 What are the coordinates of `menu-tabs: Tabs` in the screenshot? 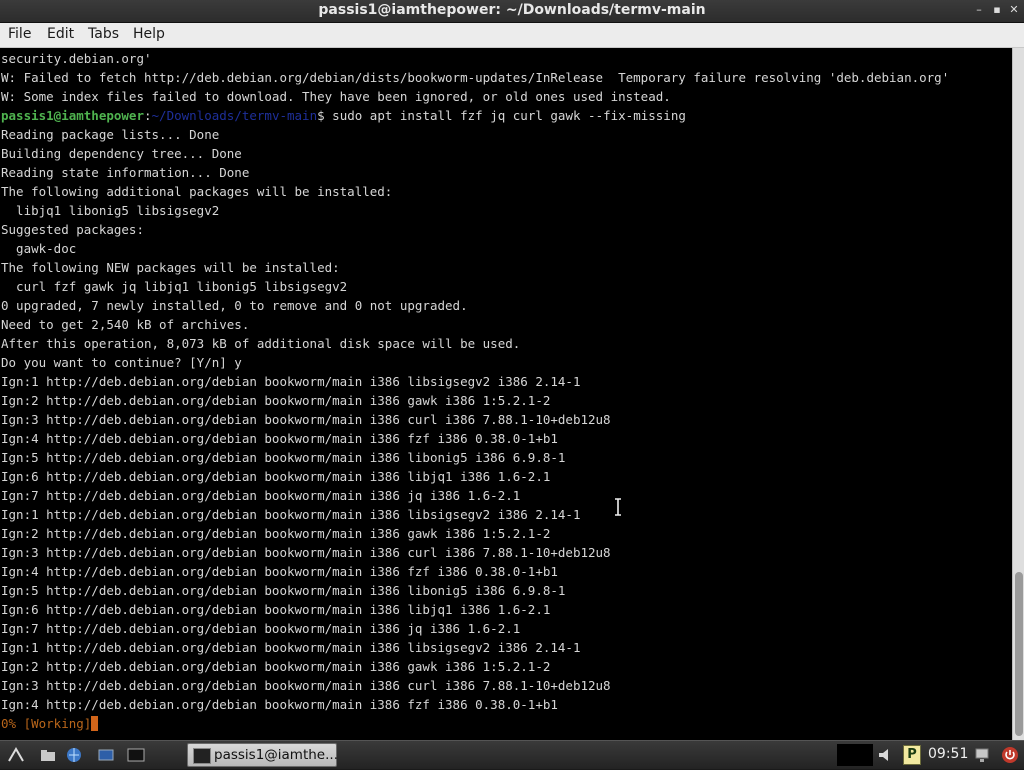 It's located at (103, 34).